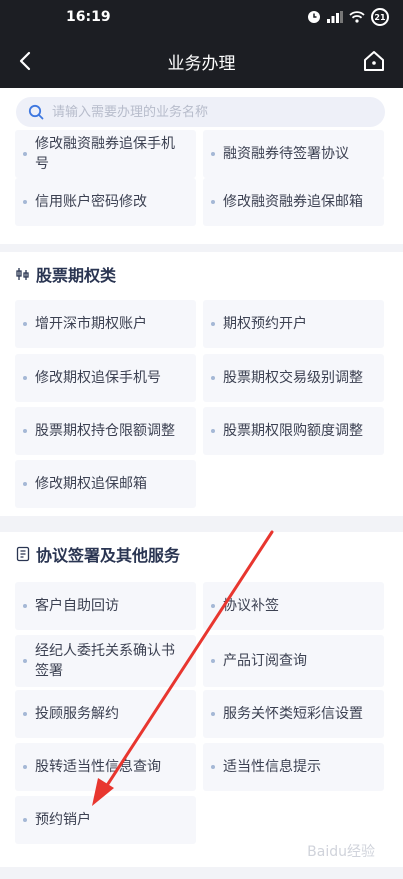  I want to click on service-item: 服务关怀类短彩信设置, so click(293, 714).